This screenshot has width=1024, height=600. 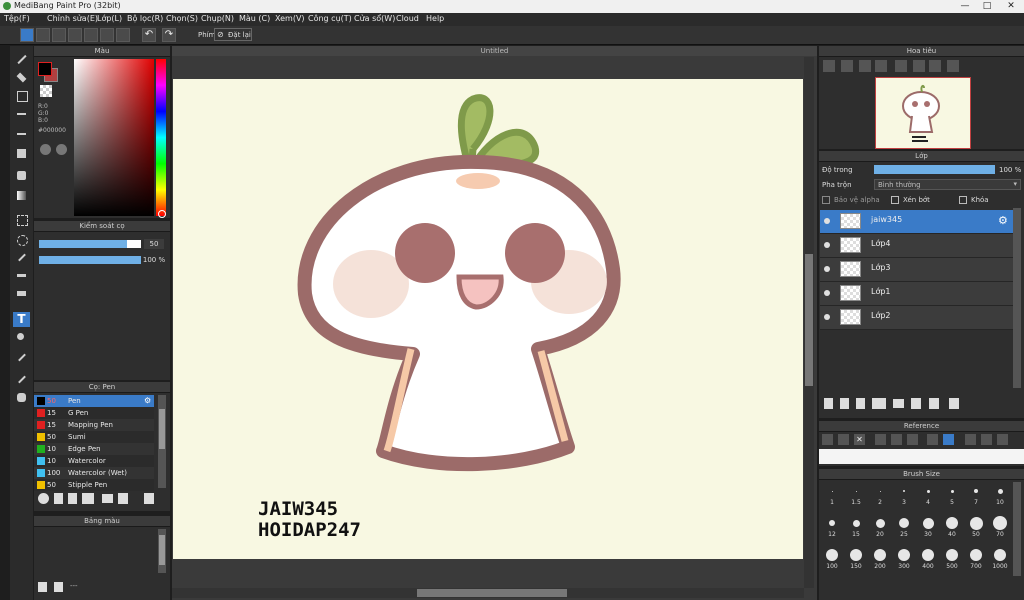 I want to click on brush-size-option: 2, so click(x=880, y=494).